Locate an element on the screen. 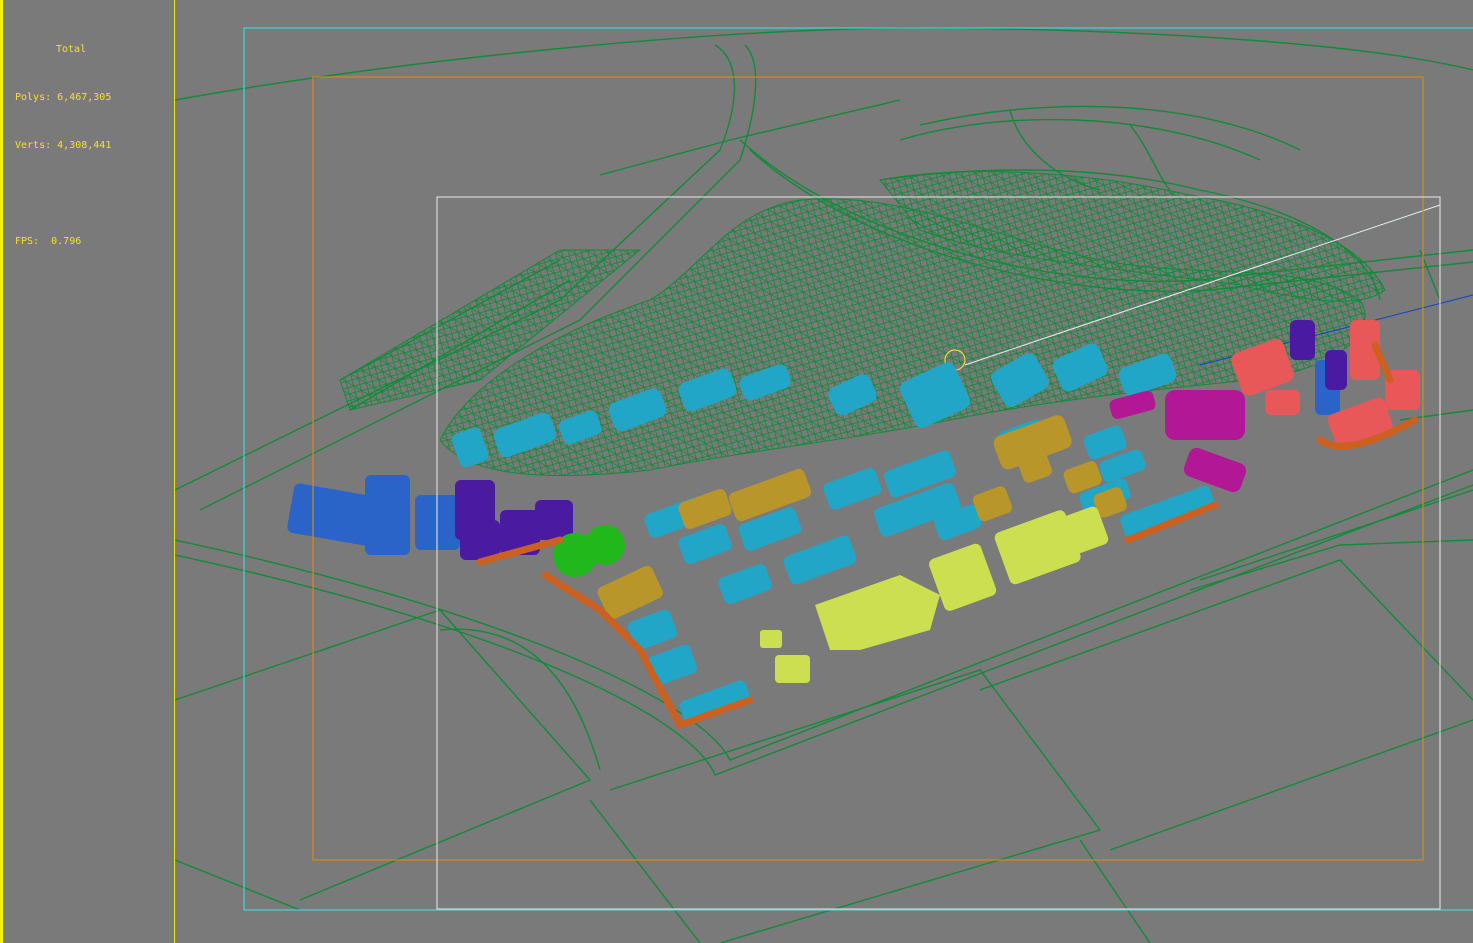  stats-polys-value: 6,467,305 is located at coordinates (84, 97).